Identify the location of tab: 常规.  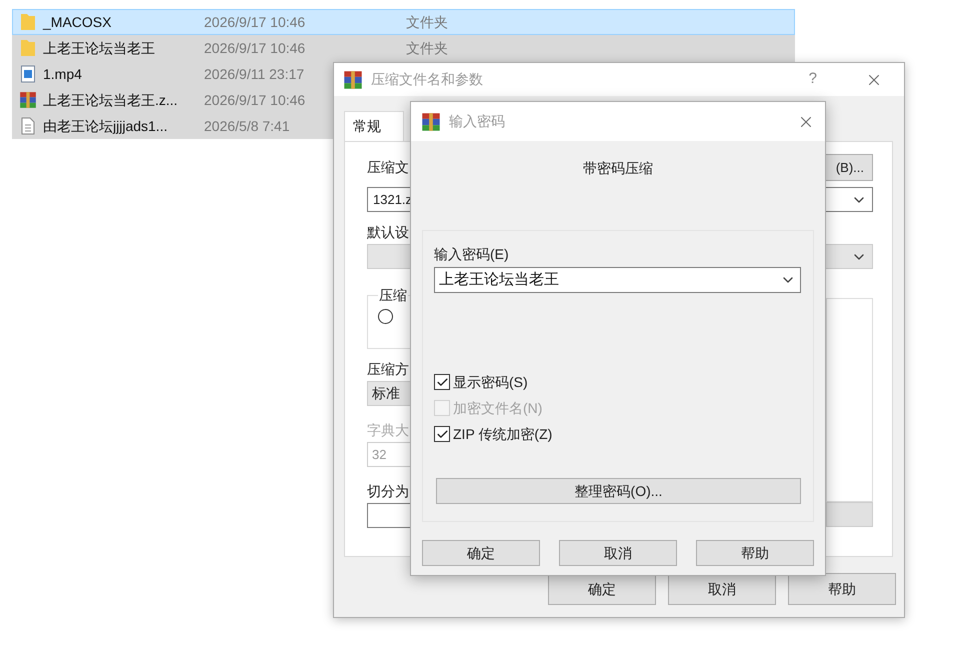
(374, 126).